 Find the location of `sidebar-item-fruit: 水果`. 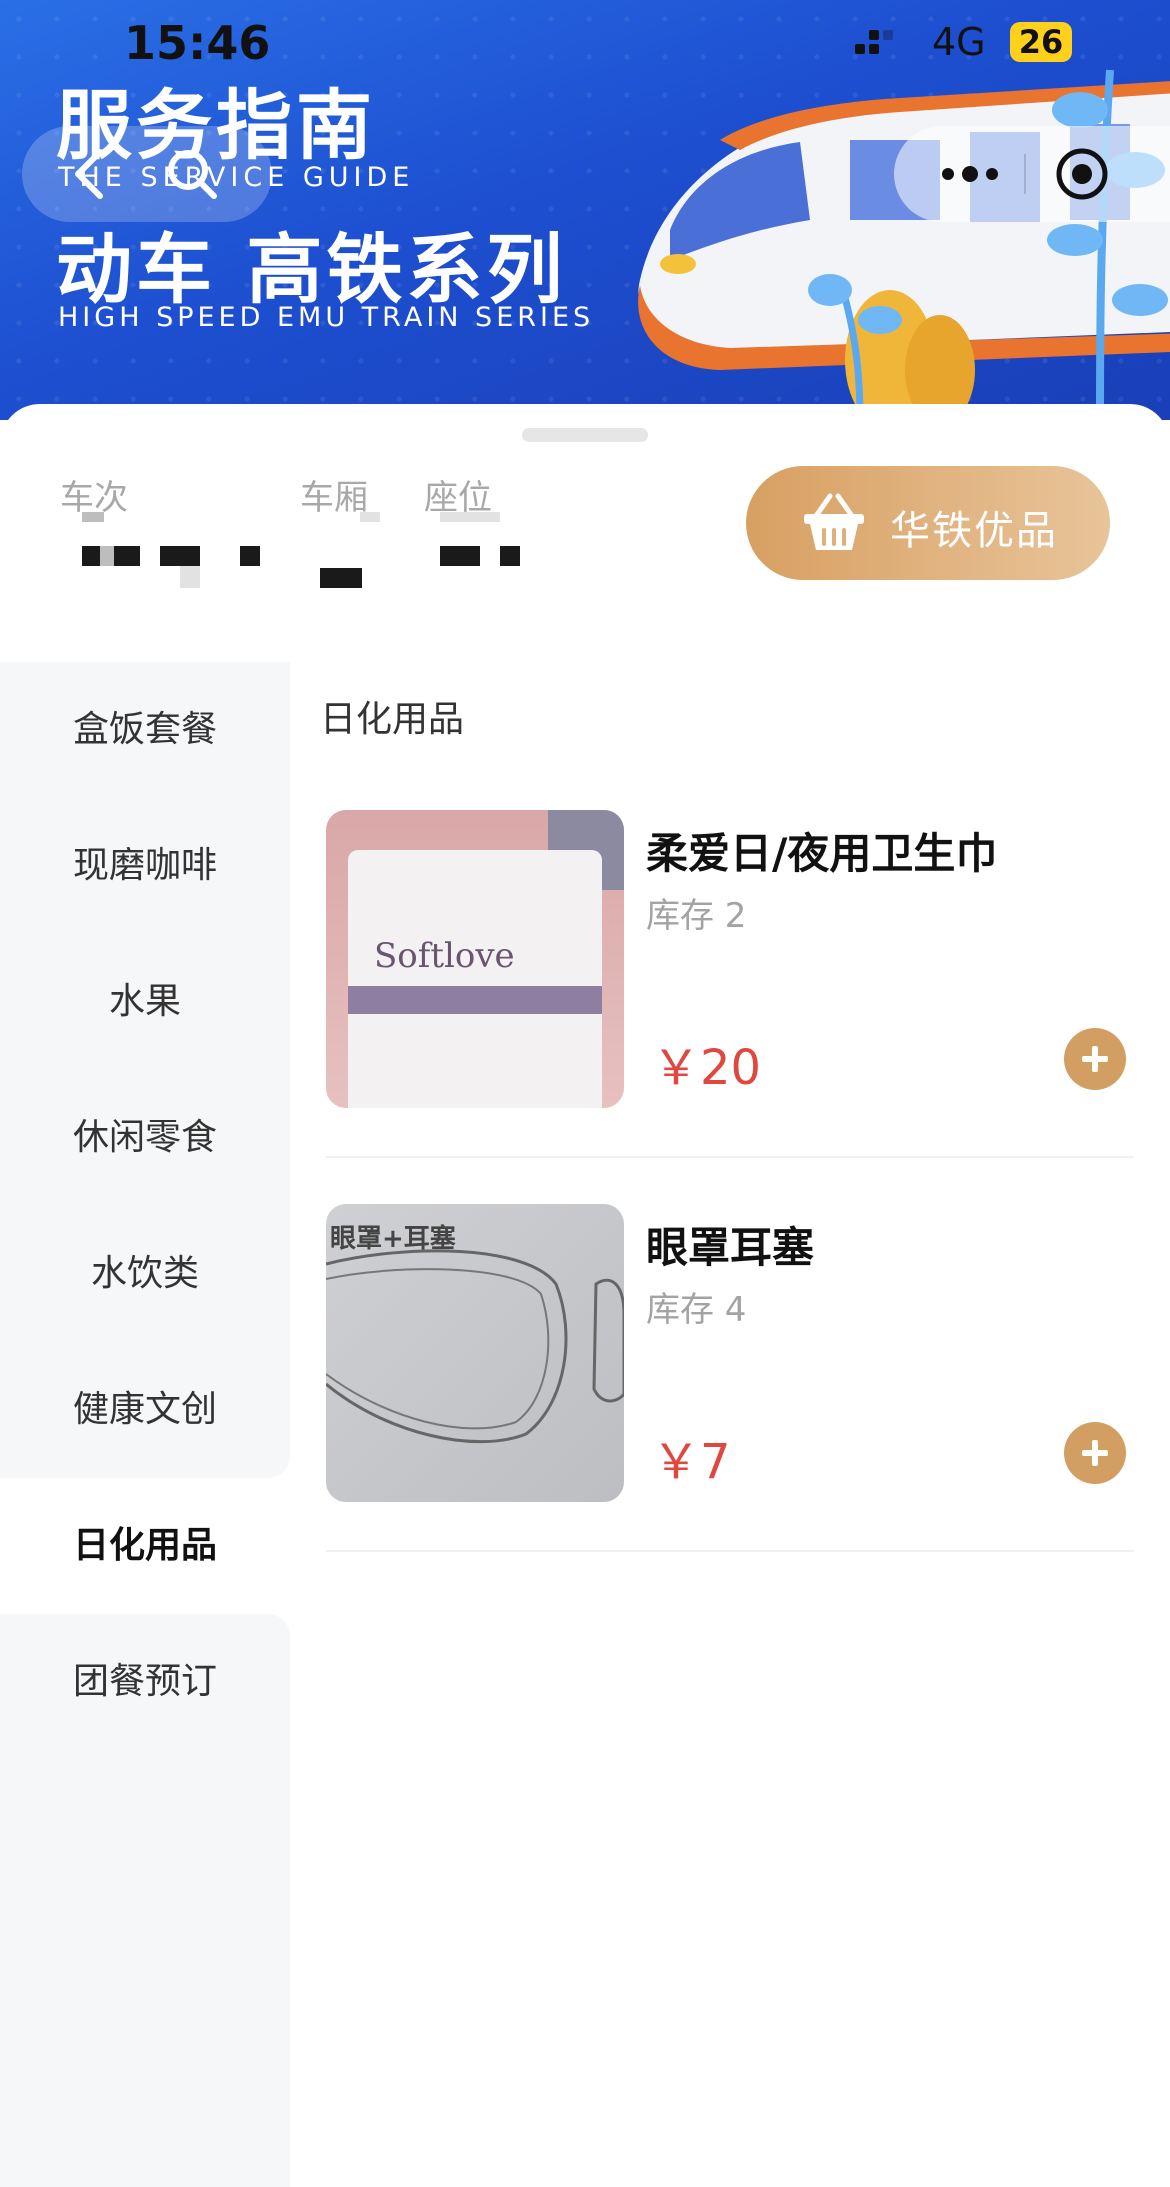

sidebar-item-fruit: 水果 is located at coordinates (145, 1002).